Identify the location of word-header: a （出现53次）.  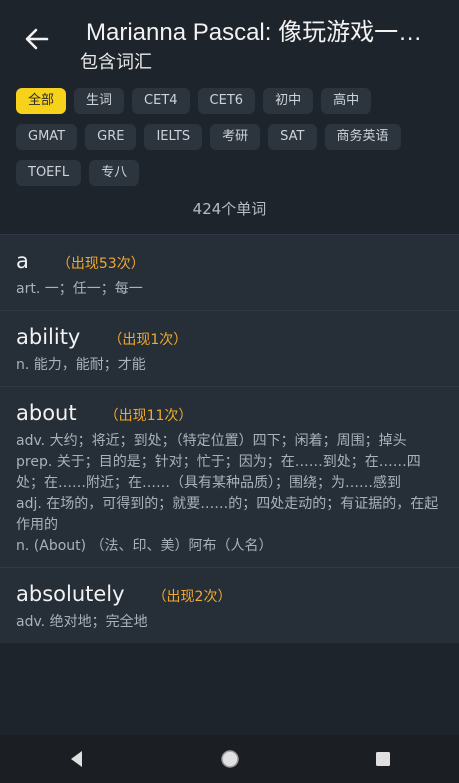
(229, 261).